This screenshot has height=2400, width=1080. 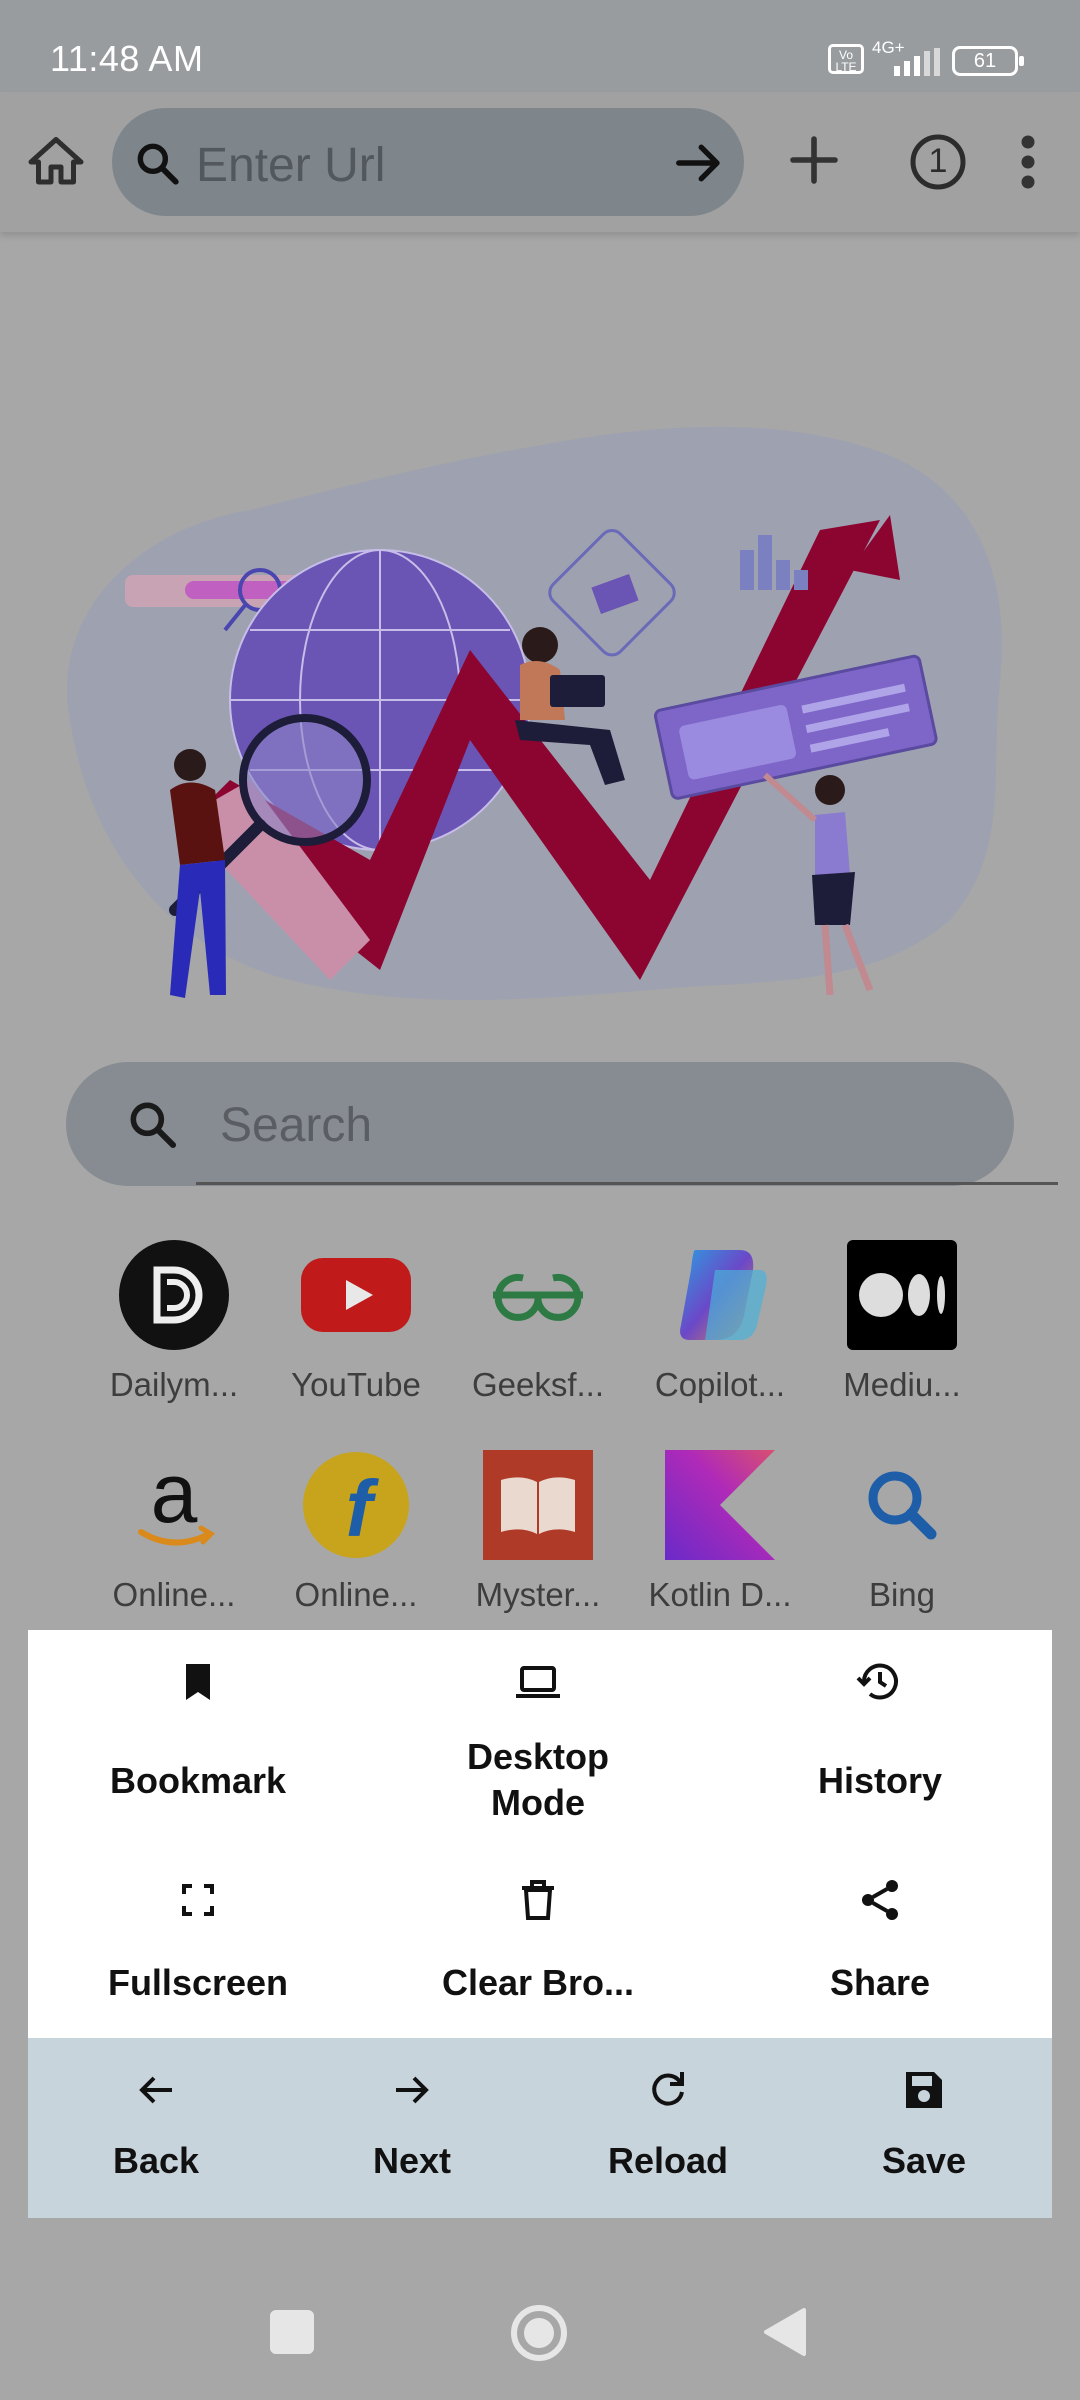 What do you see at coordinates (412, 2160) in the screenshot?
I see `next-label: Next` at bounding box center [412, 2160].